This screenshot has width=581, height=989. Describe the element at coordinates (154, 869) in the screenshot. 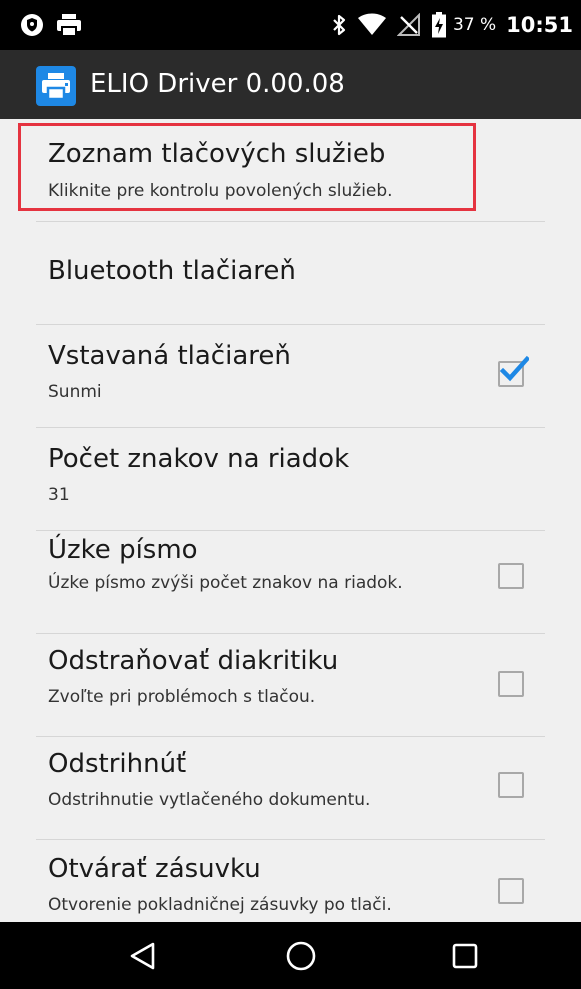

I see `pref-title: Otvárať zásuvku` at that location.